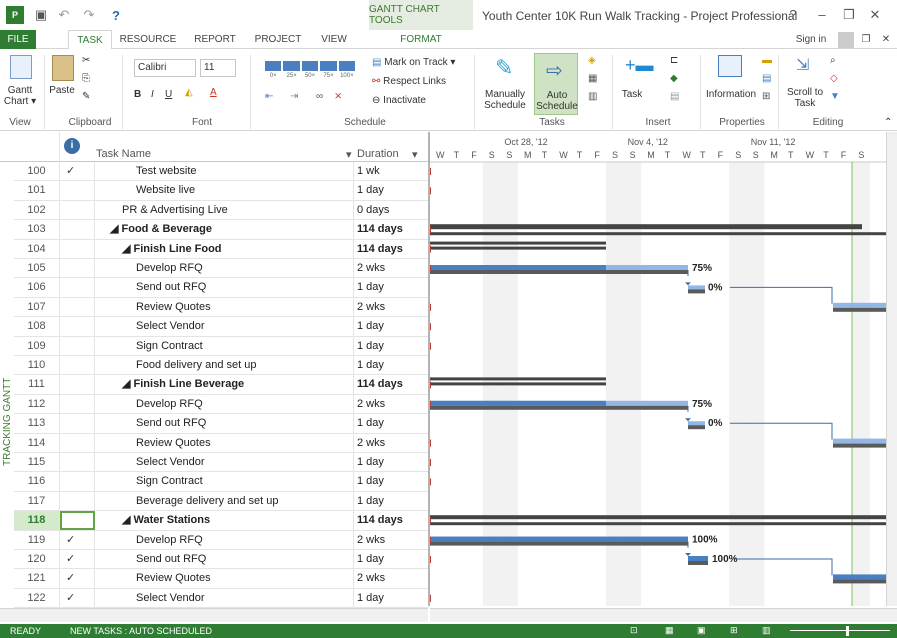 This screenshot has height=638, width=897. I want to click on indicators-column-icon: i, so click(72, 146).